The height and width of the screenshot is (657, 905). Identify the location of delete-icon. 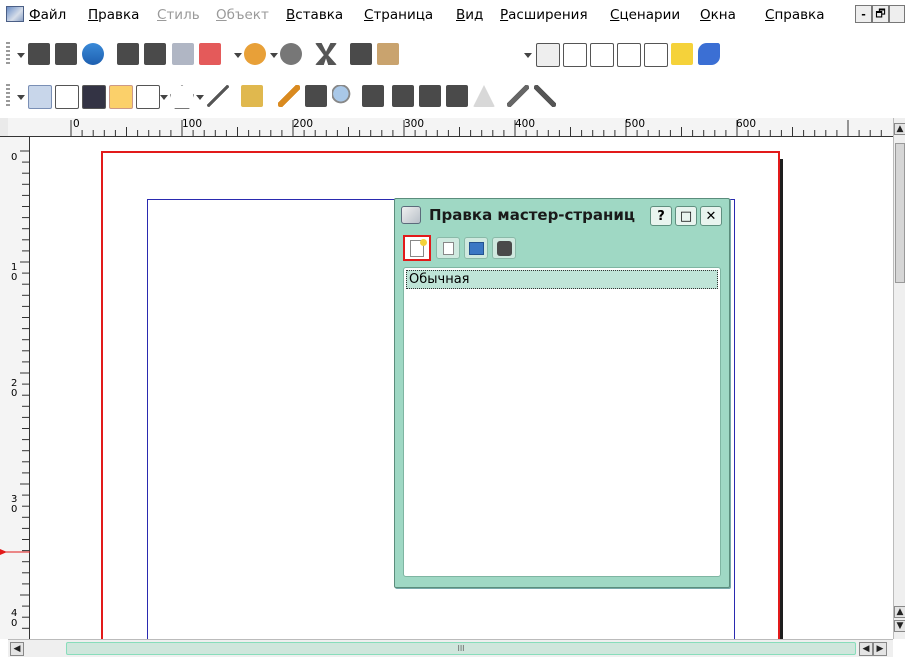
(504, 248).